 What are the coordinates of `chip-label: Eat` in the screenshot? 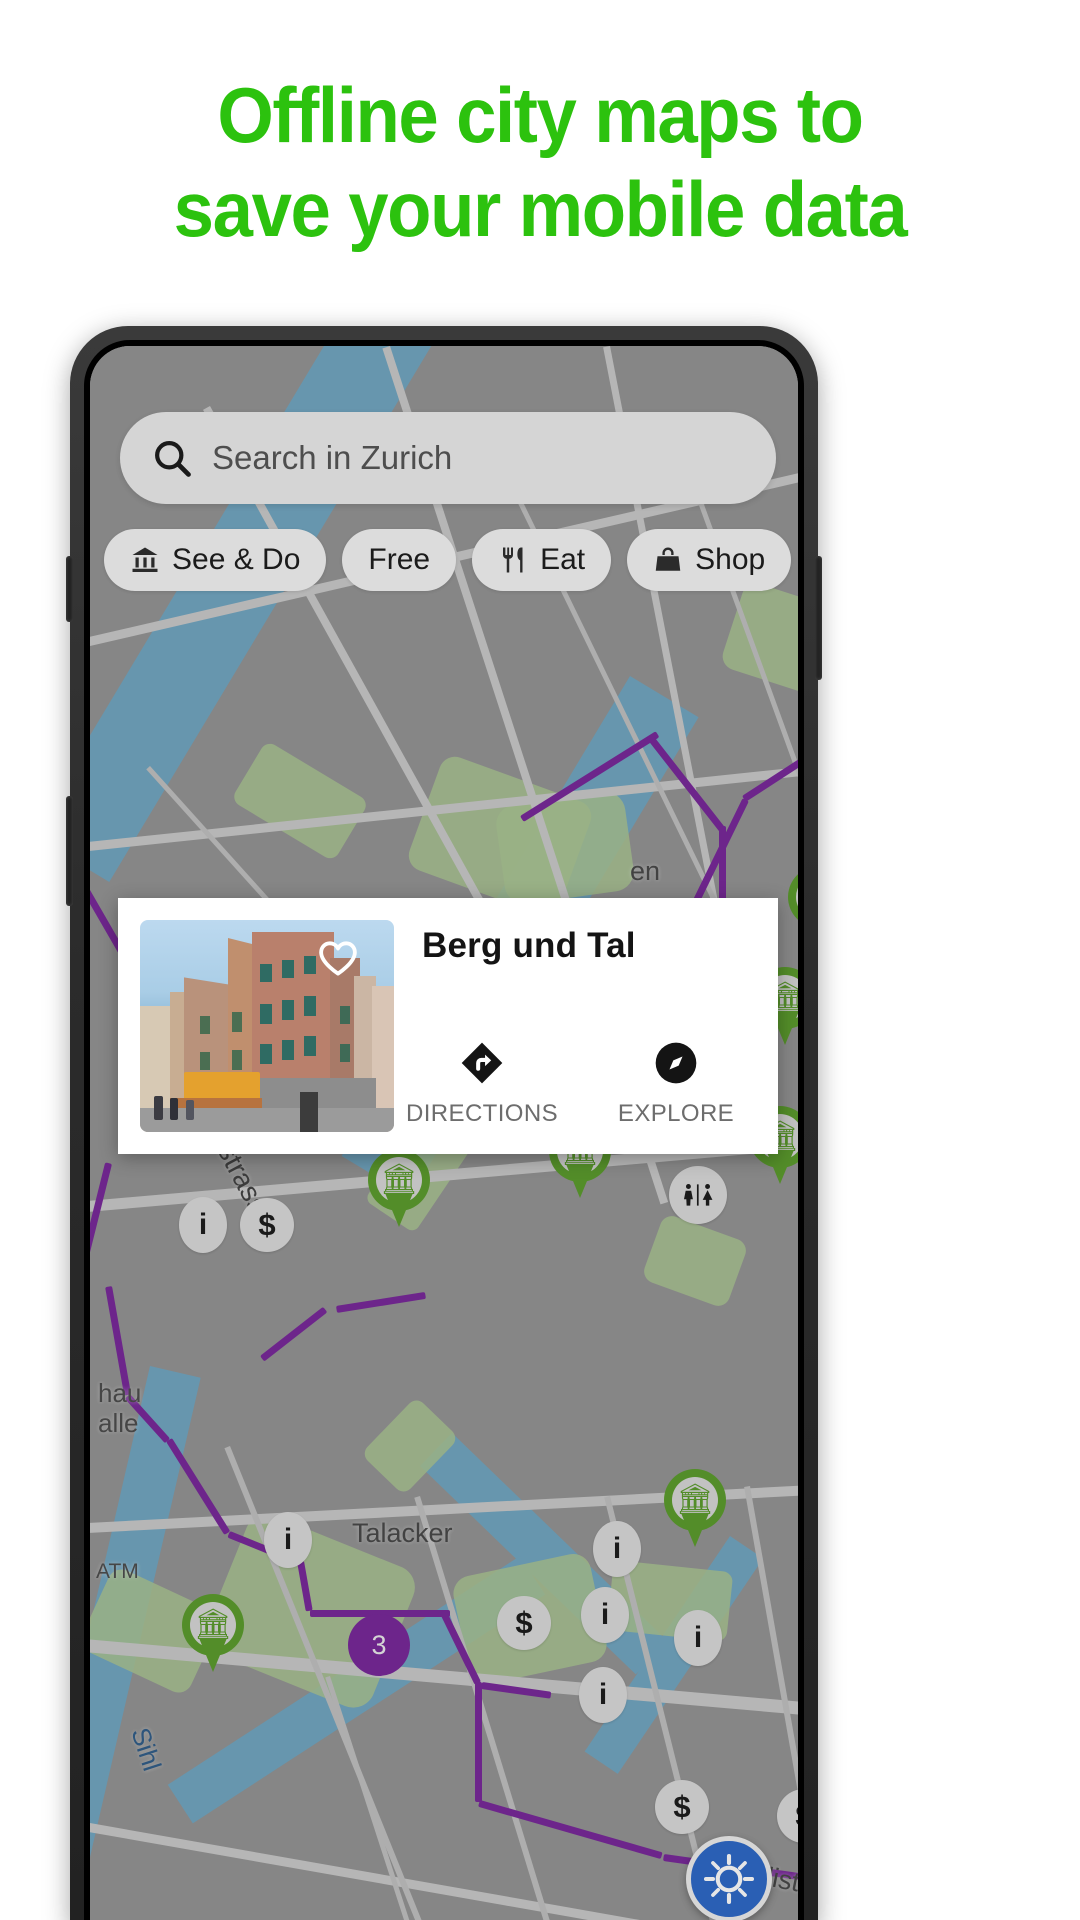 It's located at (563, 559).